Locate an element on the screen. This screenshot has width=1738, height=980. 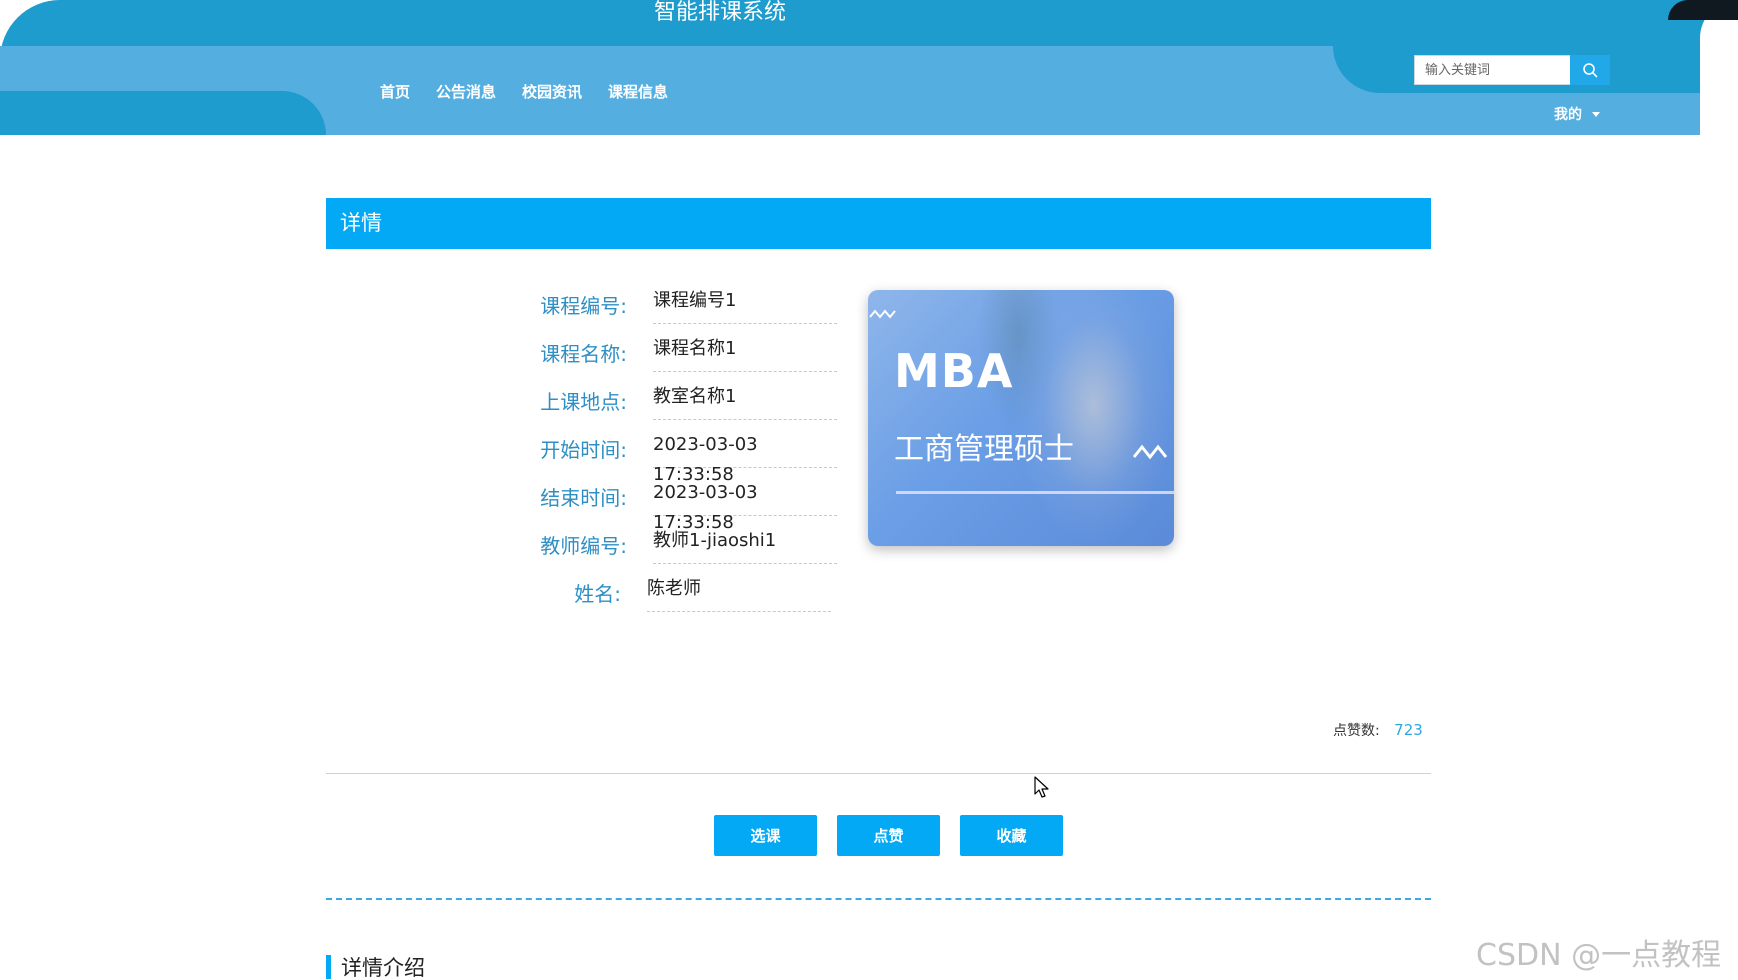
user-menu: 我的 is located at coordinates (1577, 114).